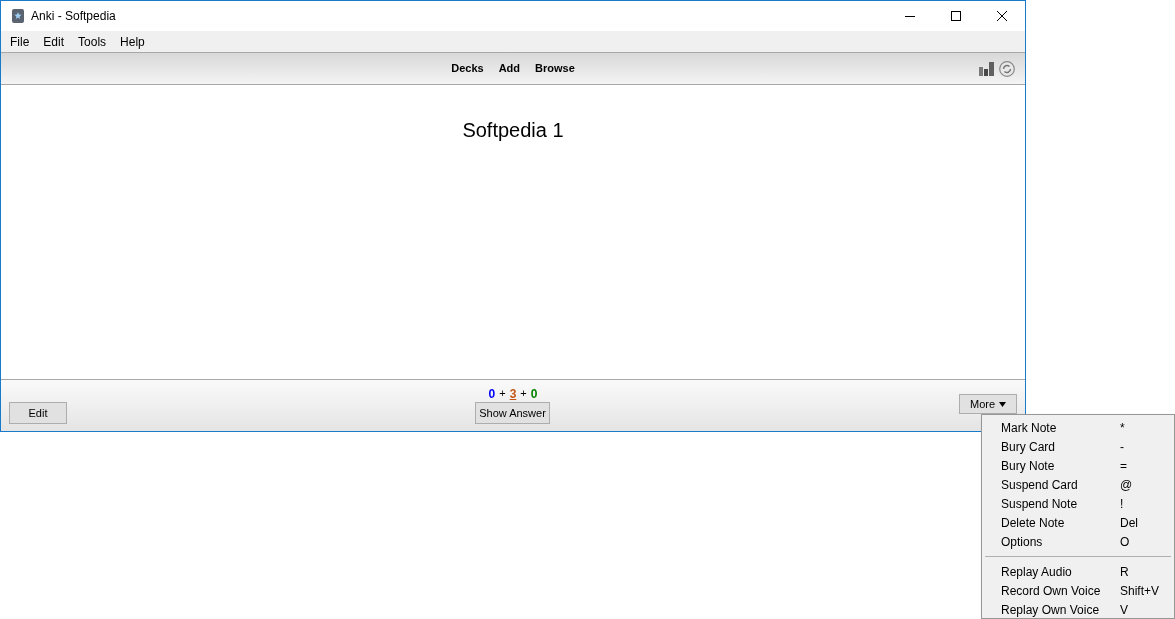  Describe the element at coordinates (513, 129) in the screenshot. I see `card-question: Softpedia 1` at that location.